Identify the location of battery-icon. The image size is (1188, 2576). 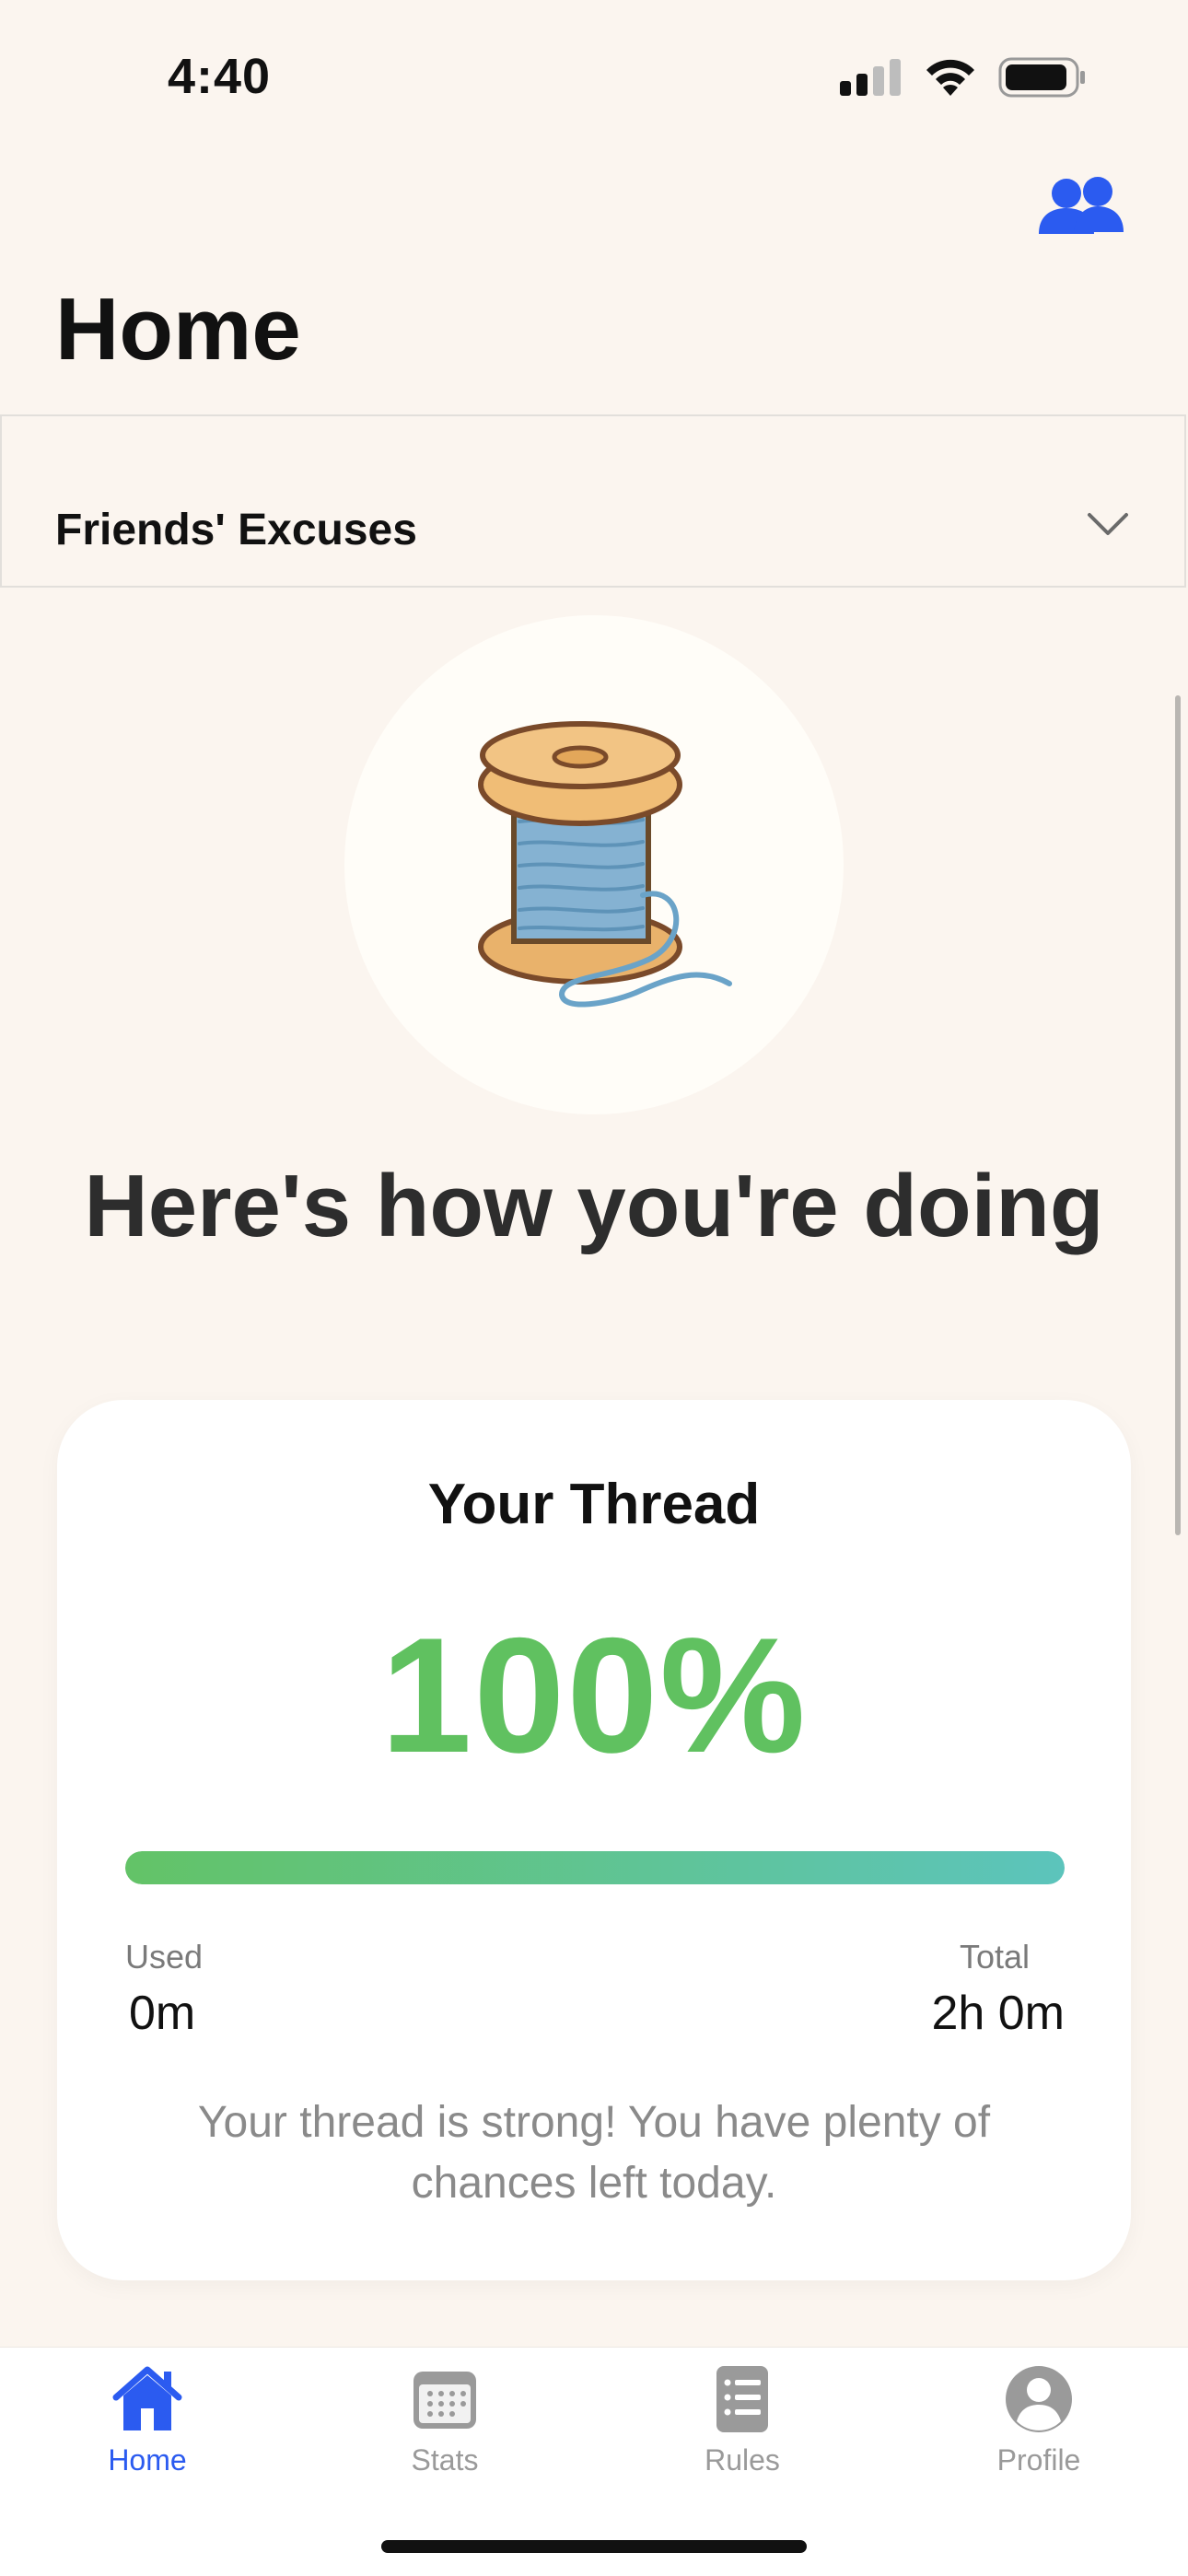
(1041, 77).